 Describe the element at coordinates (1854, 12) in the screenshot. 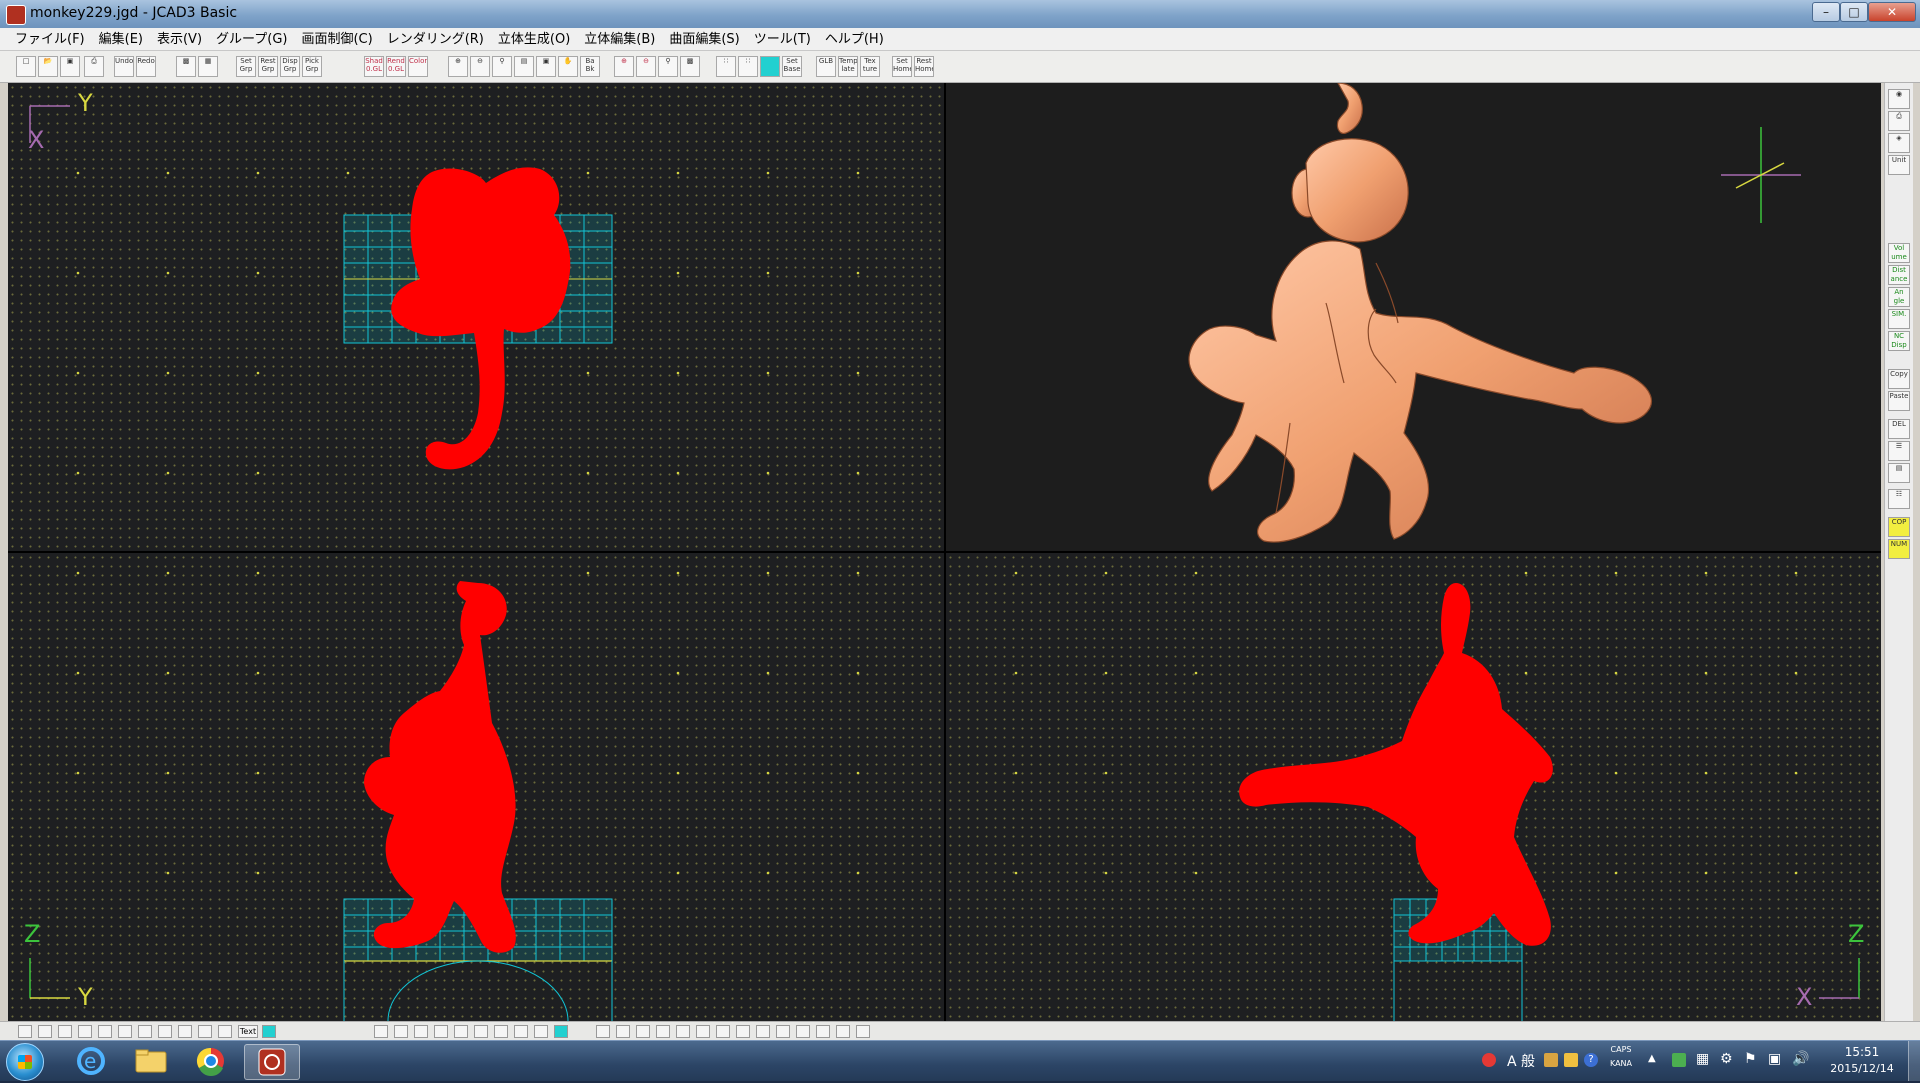

I see `maximize-button: □` at that location.